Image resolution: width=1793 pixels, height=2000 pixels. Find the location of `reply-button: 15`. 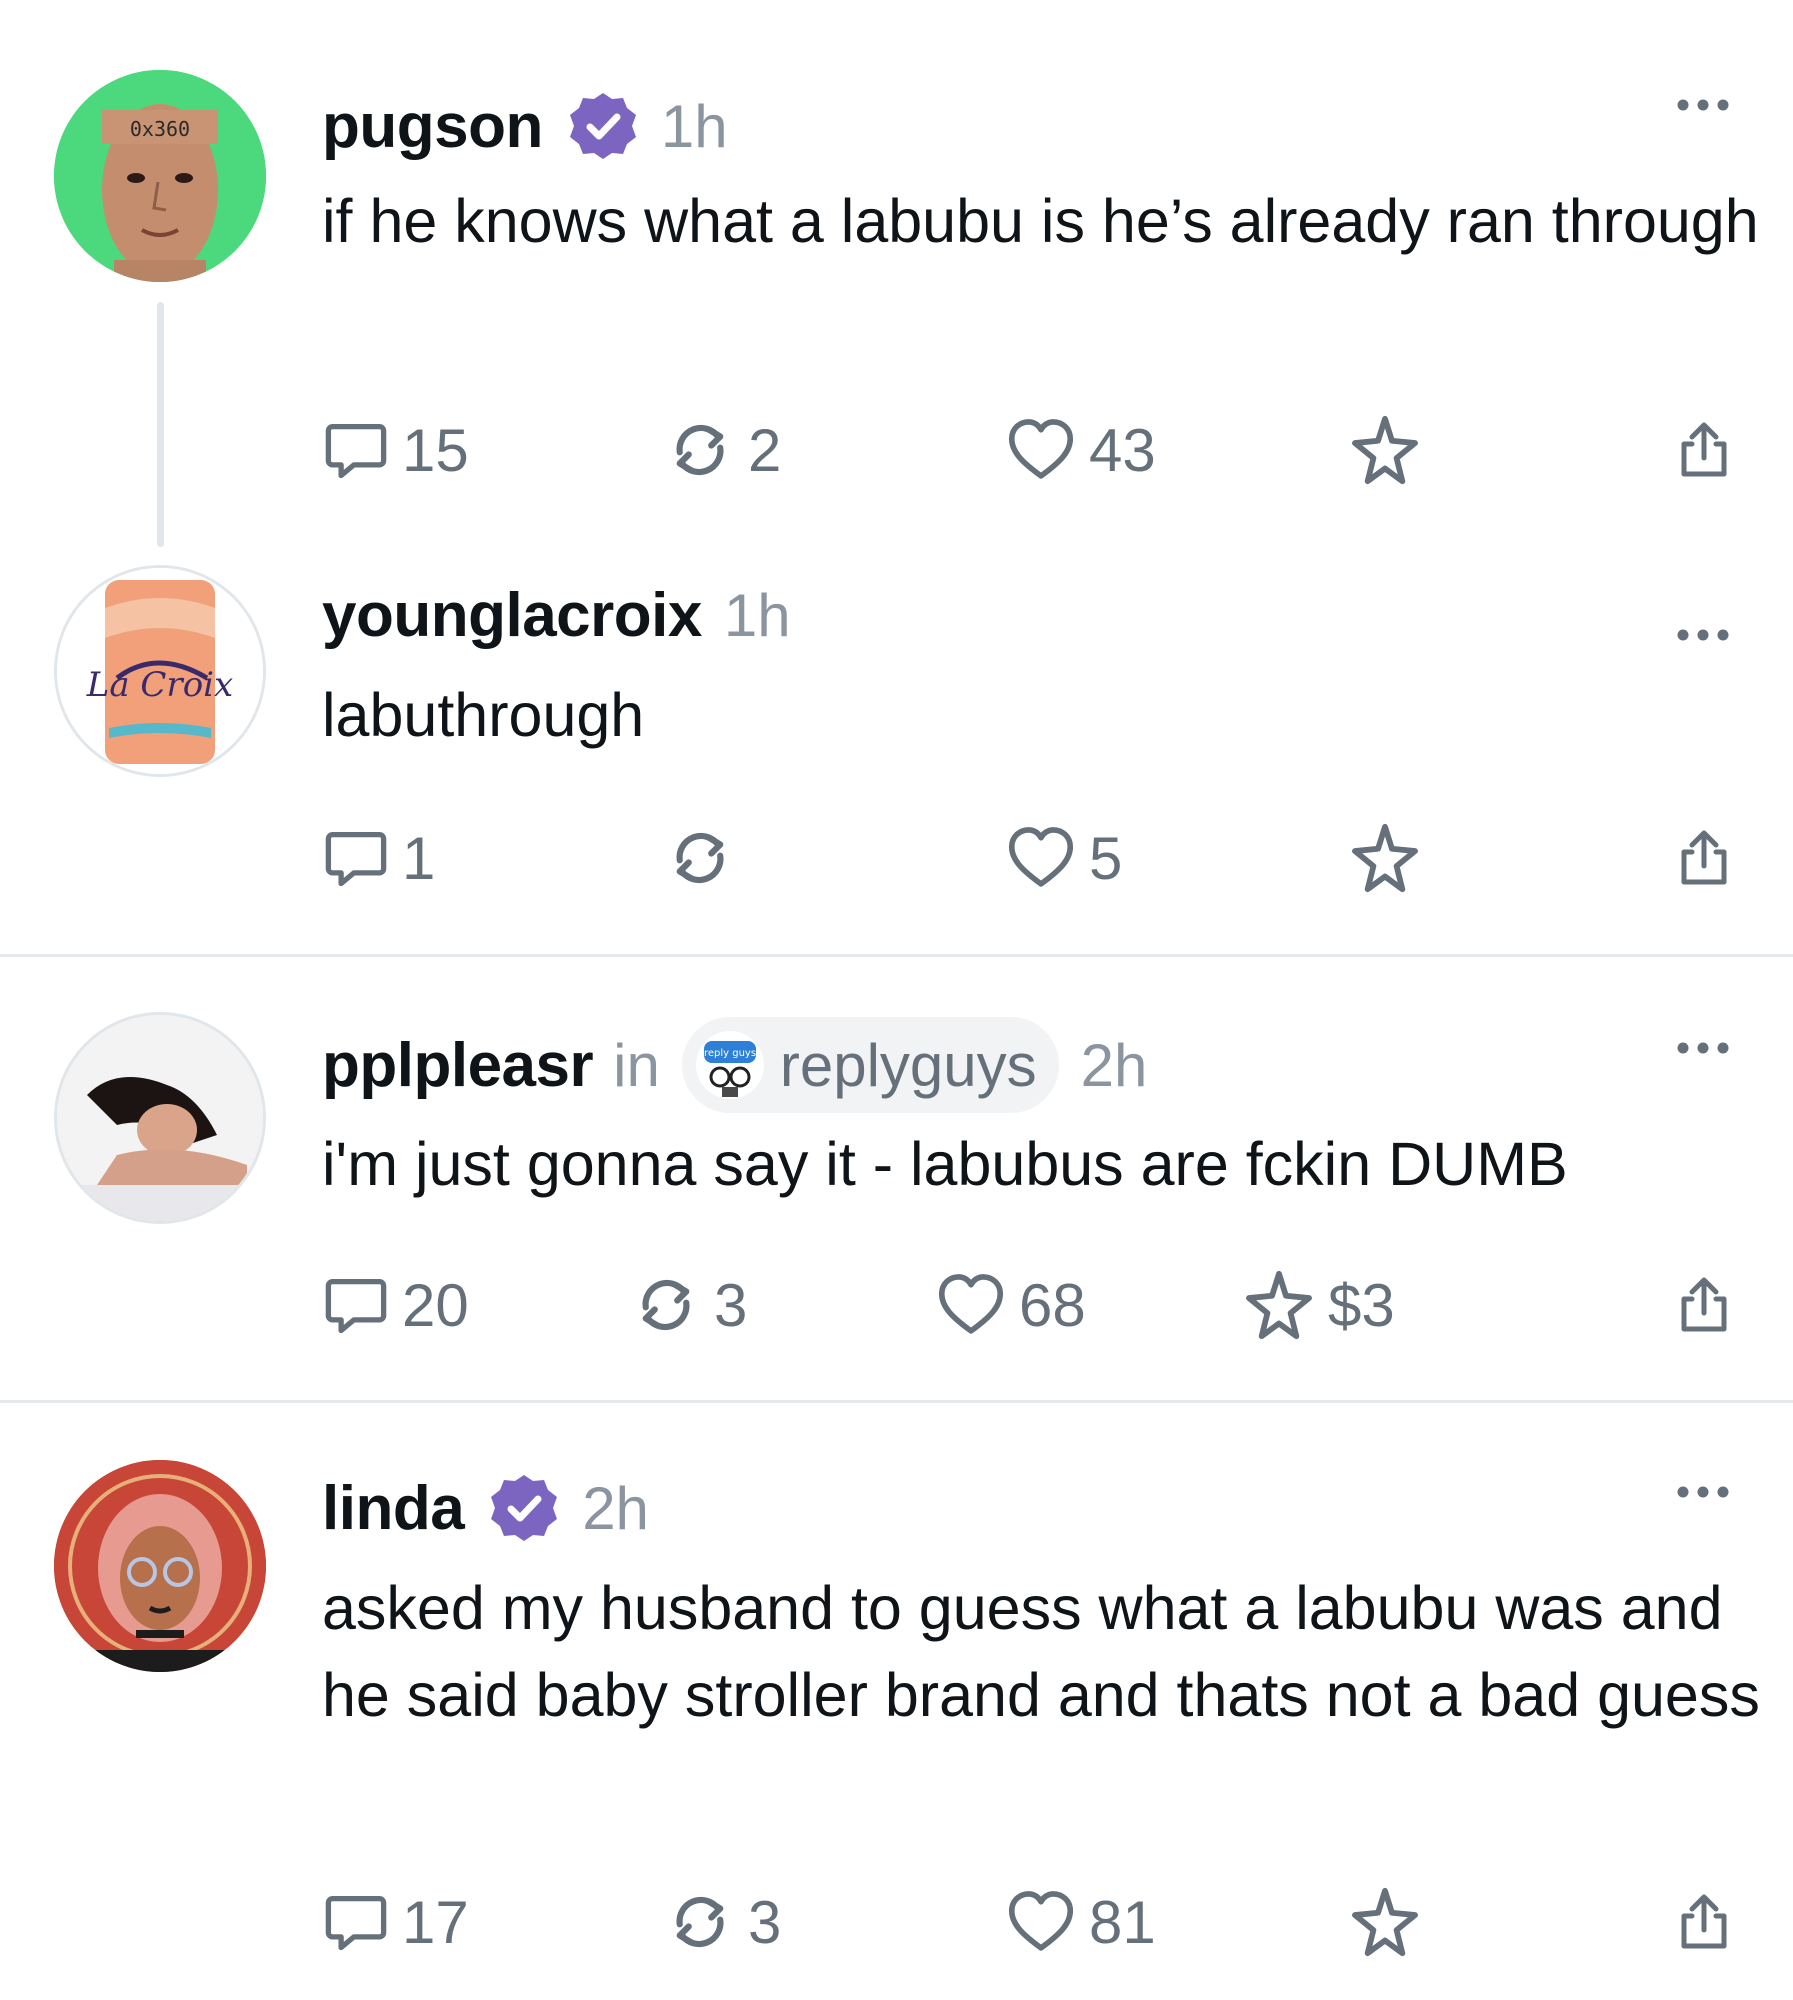

reply-button: 15 is located at coordinates (395, 450).